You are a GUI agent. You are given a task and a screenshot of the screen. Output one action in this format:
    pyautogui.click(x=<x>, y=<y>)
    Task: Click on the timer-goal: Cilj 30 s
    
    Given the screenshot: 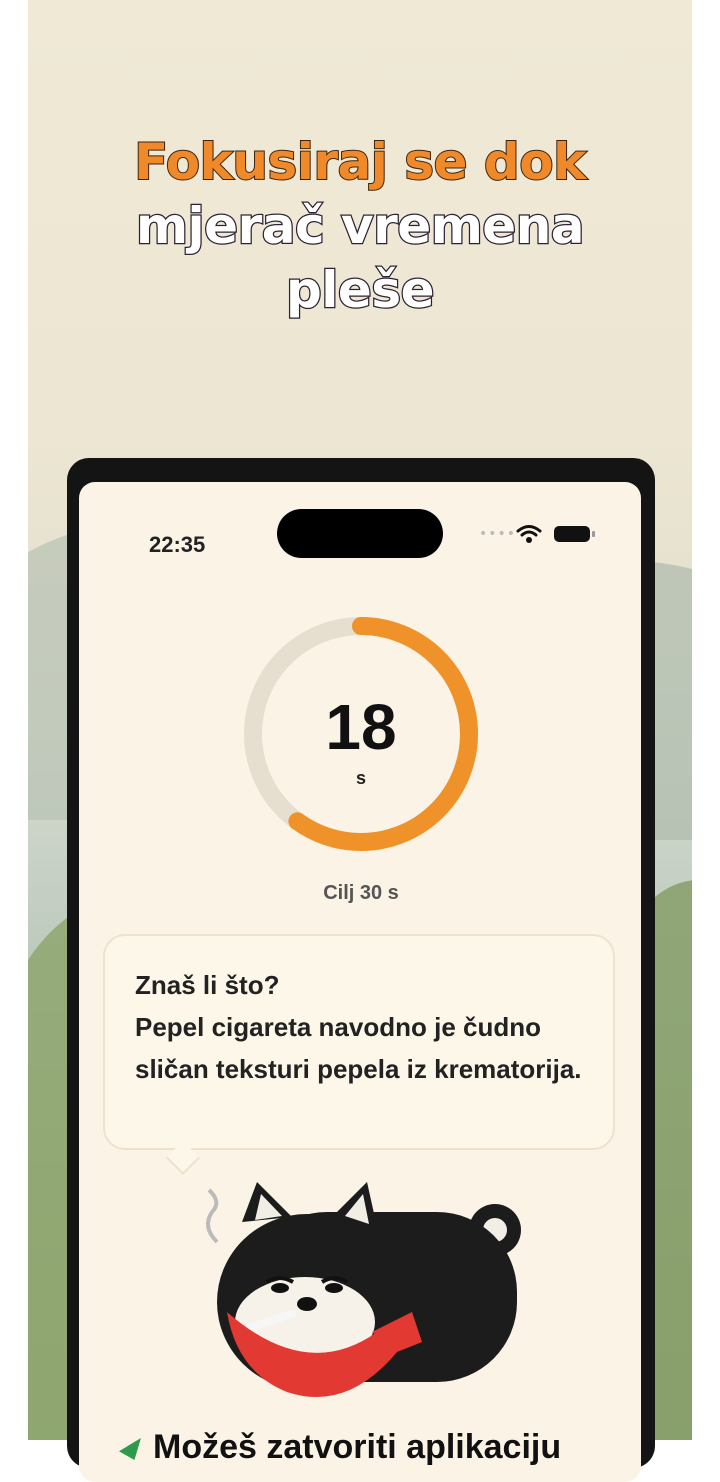 What is the action you would take?
    pyautogui.click(x=361, y=893)
    